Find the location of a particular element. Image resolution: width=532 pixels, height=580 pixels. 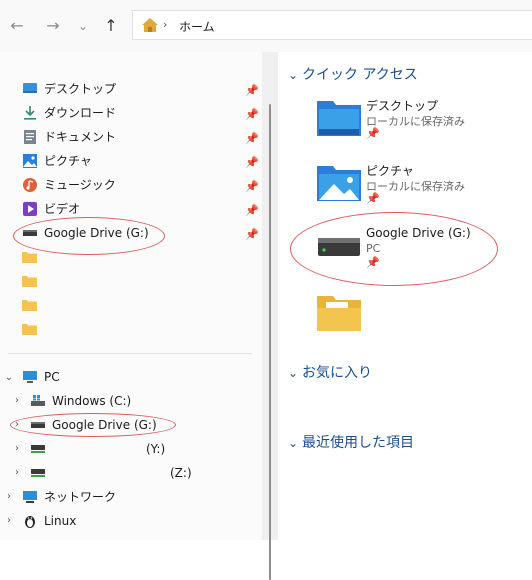

linux-penguin-icon is located at coordinates (30, 522).